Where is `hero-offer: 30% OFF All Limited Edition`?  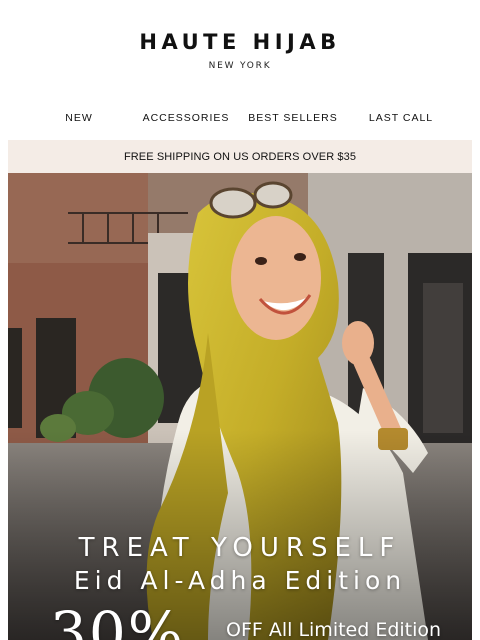
hero-offer: 30% OFF All Limited Edition is located at coordinates (240, 619).